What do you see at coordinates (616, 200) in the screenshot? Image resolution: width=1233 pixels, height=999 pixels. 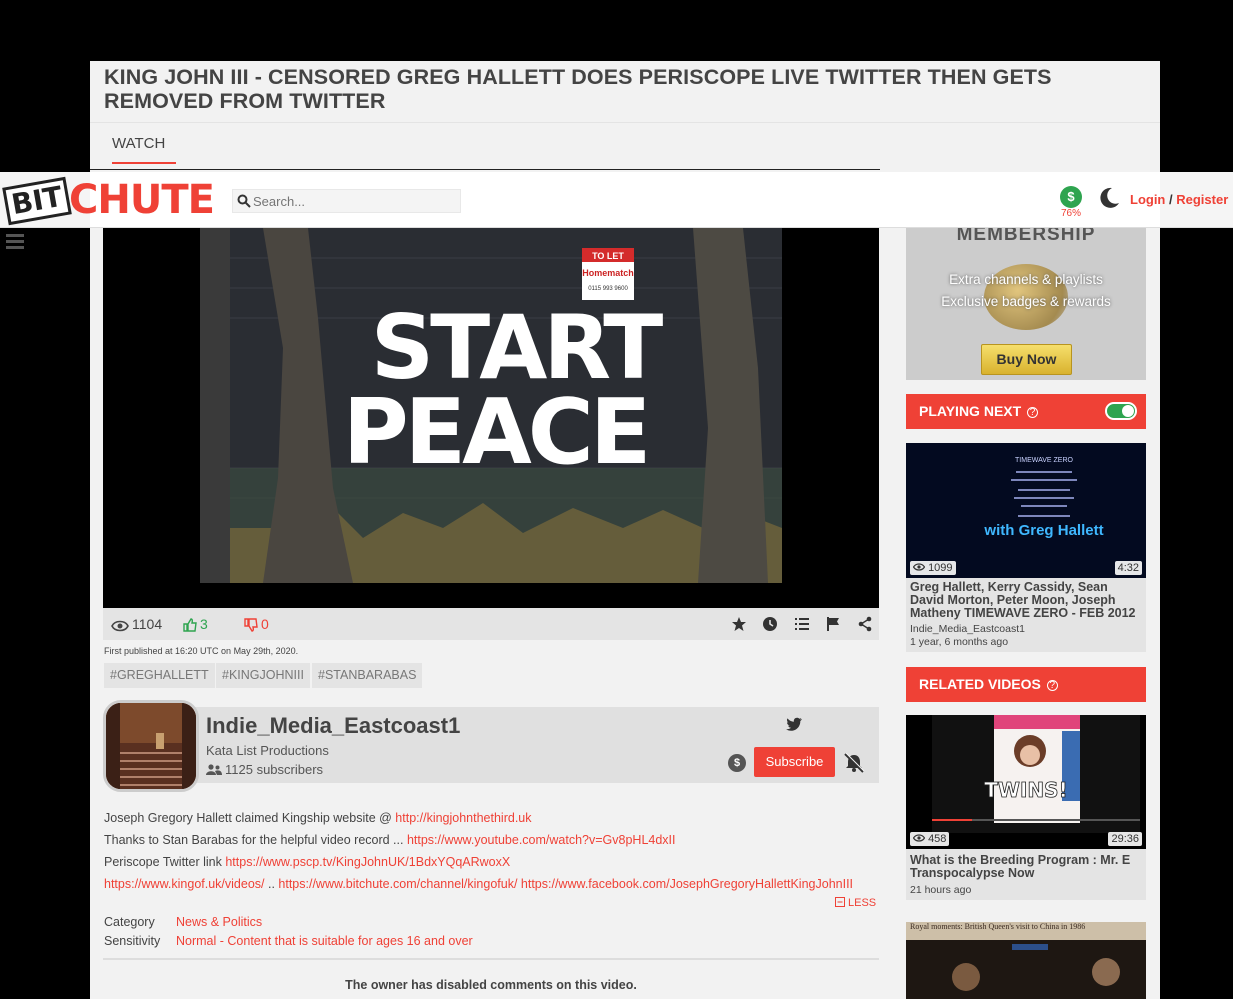 I see `site-header: BIT CHUTE $ 76% Login / Register` at bounding box center [616, 200].